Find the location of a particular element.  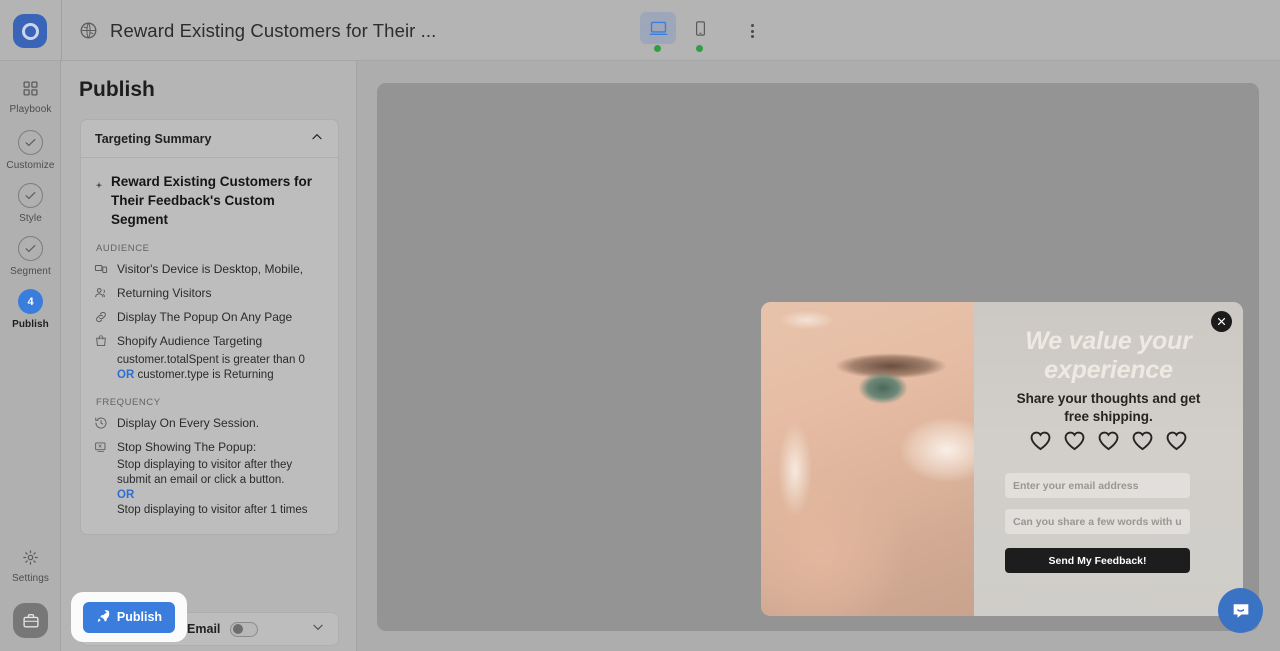

sidebar-item-style: Style is located at coordinates (30, 203).